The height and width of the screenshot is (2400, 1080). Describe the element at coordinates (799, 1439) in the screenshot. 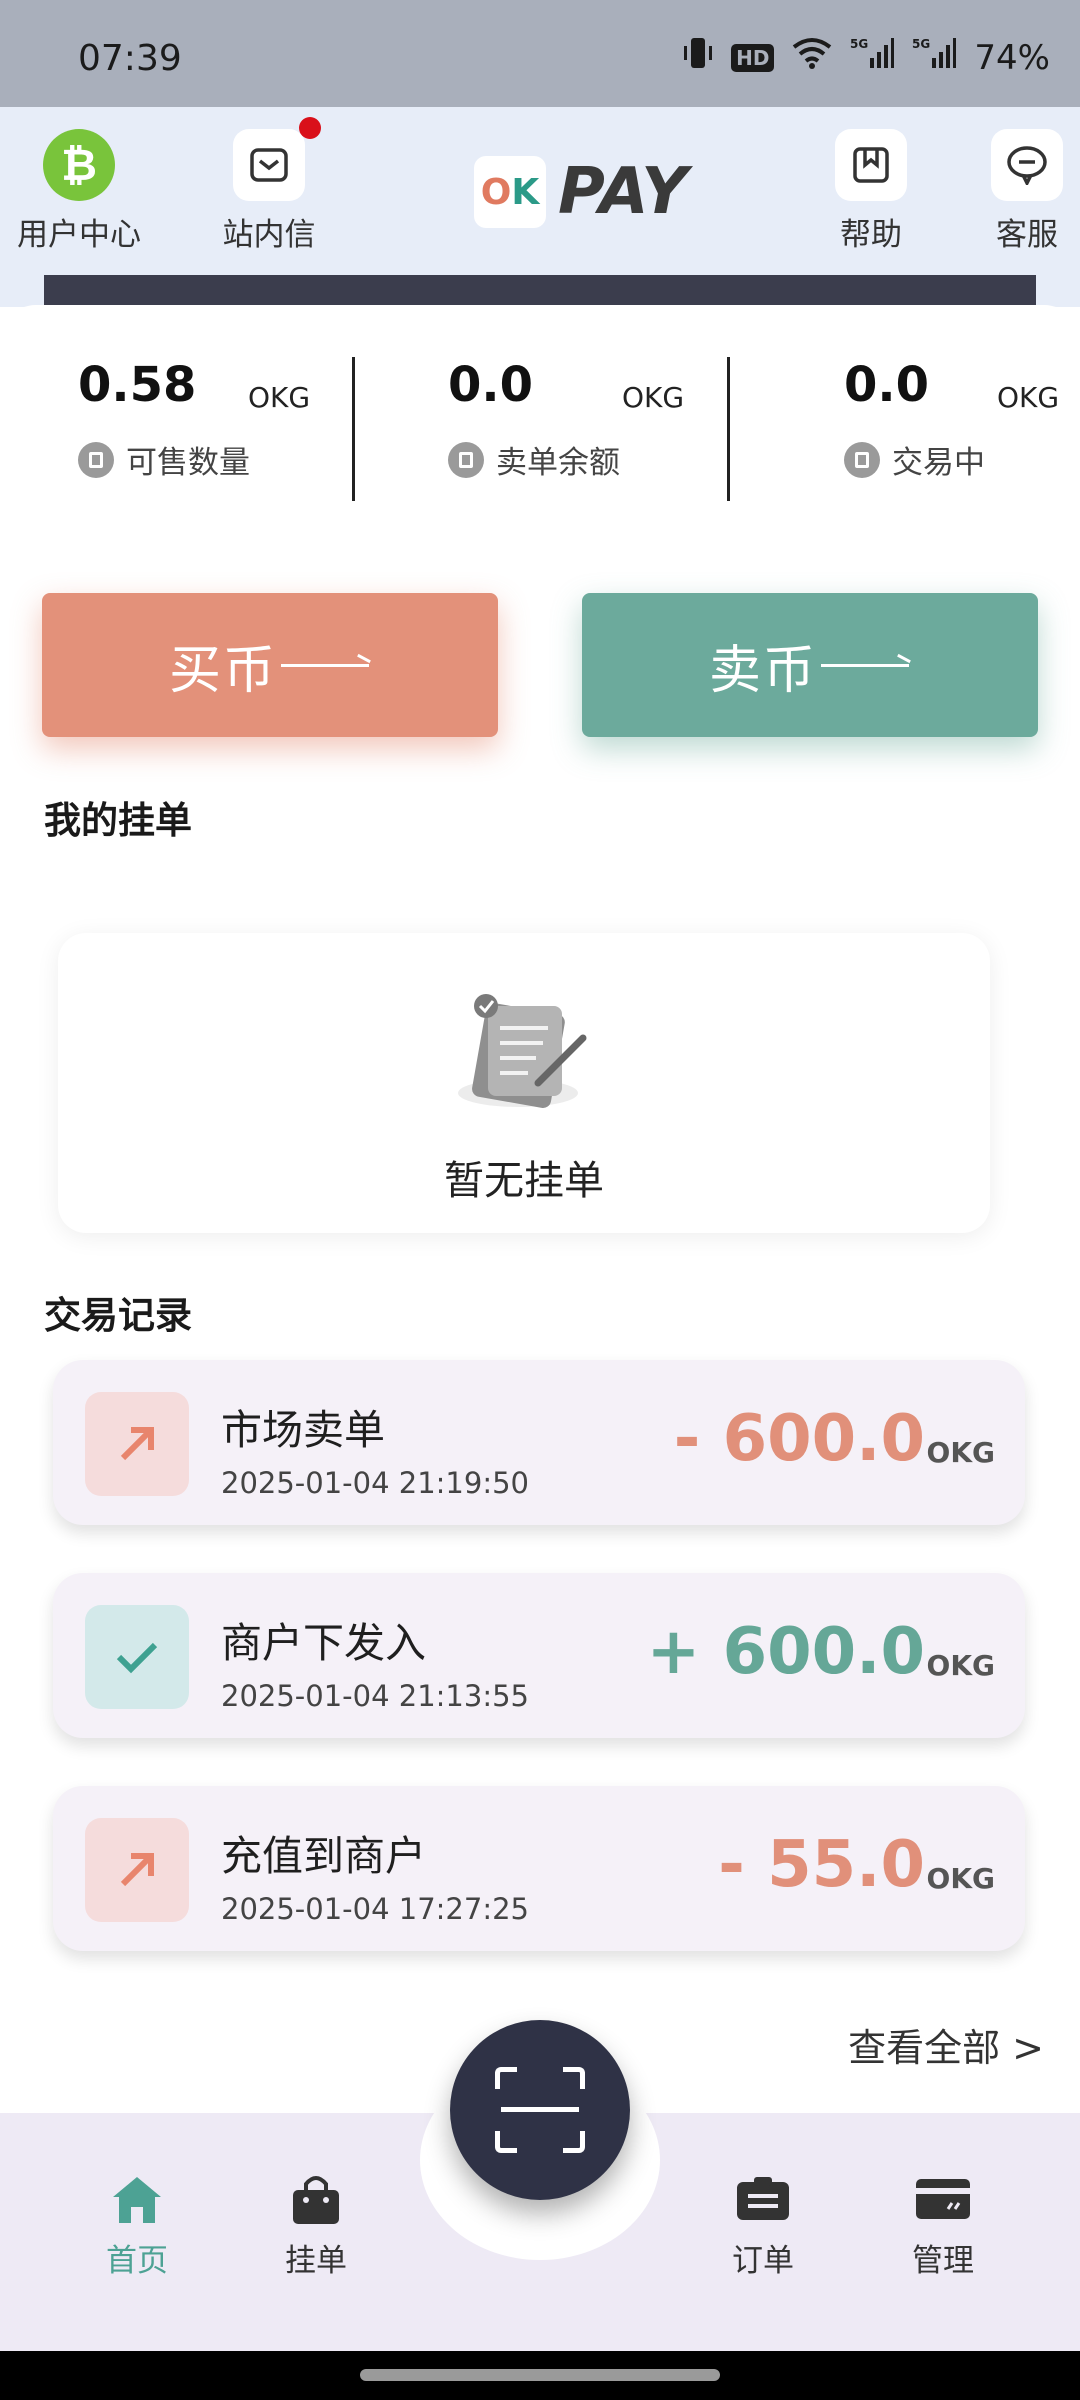

I see `record-amount: - 600.0` at that location.